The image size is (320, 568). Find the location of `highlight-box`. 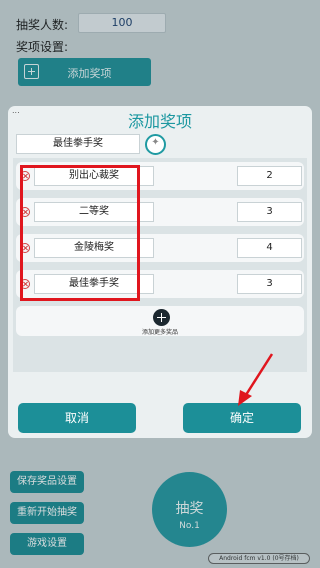

highlight-box is located at coordinates (80, 233).